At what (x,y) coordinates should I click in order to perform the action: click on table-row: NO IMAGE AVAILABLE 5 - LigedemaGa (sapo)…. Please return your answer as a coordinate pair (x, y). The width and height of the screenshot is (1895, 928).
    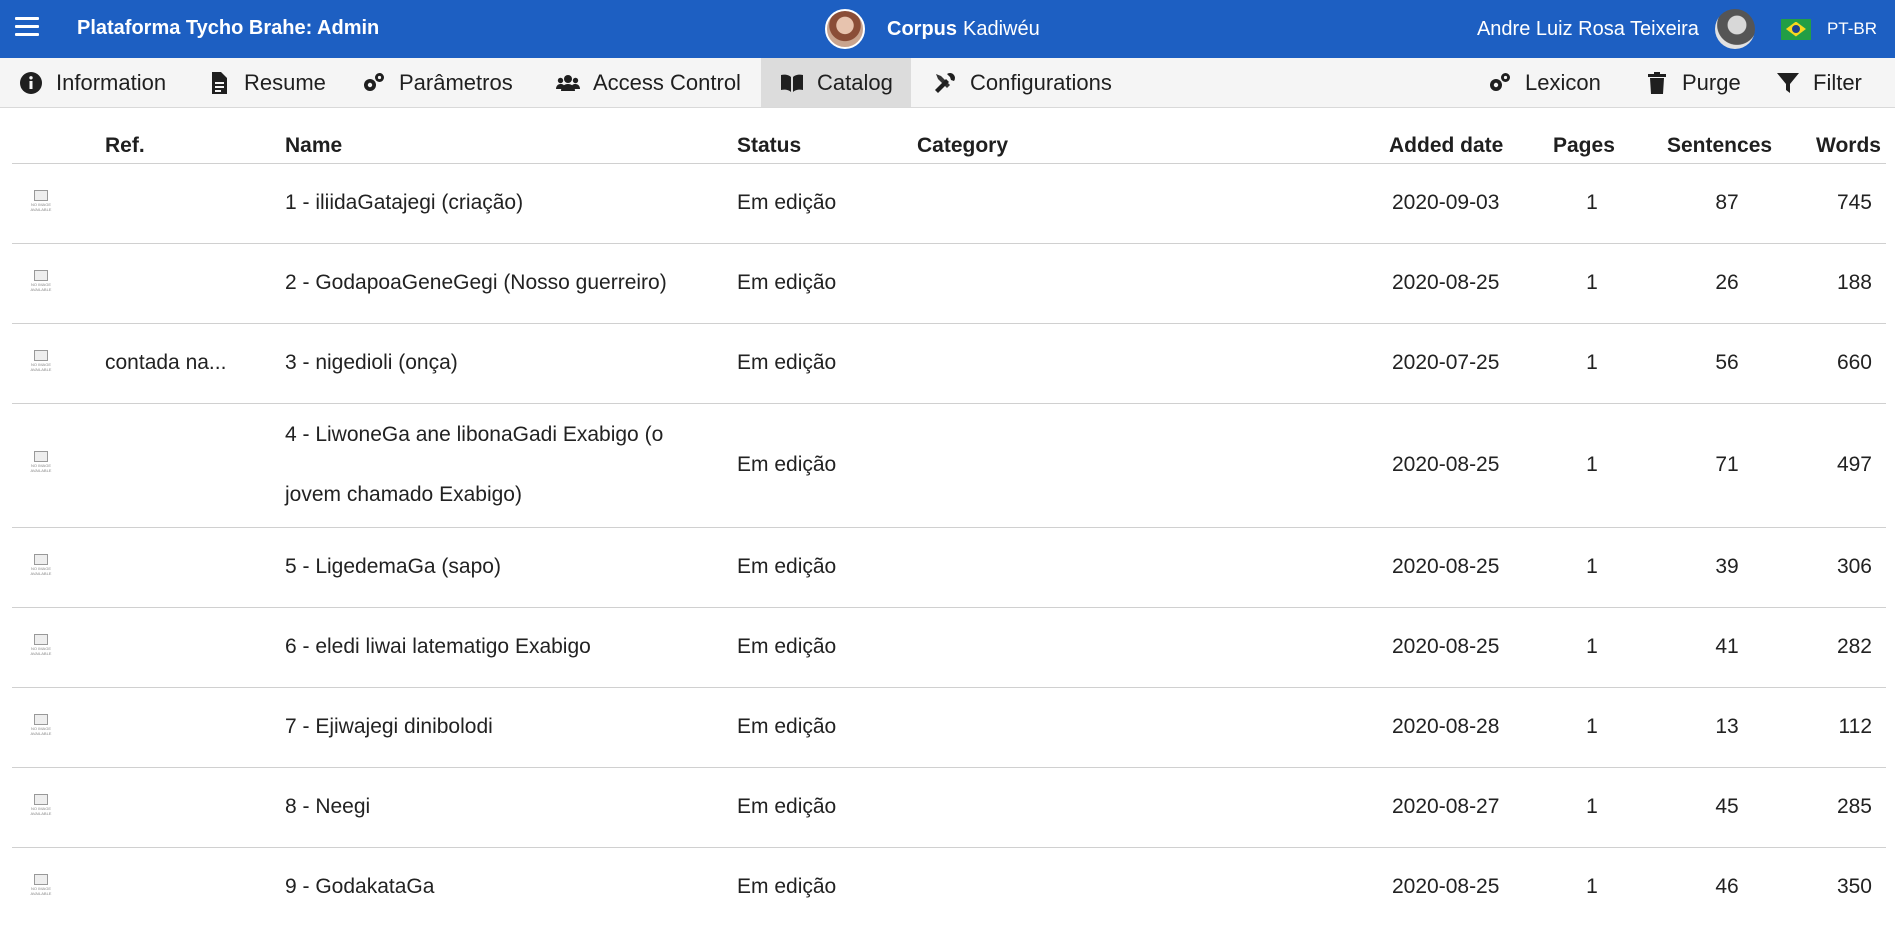
    Looking at the image, I should click on (949, 568).